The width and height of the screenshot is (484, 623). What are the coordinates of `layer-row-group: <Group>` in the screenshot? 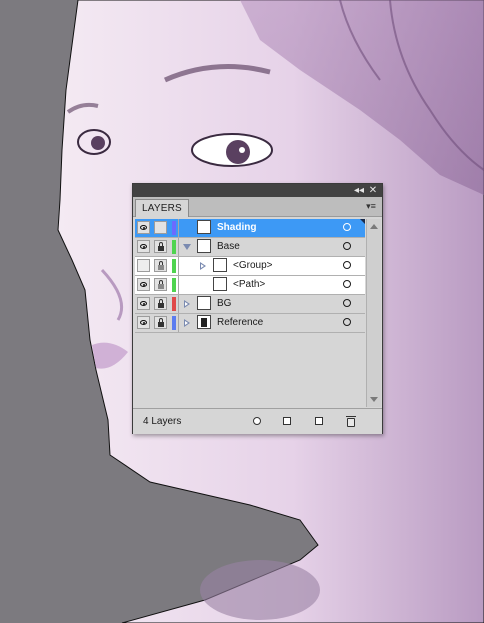 It's located at (250, 266).